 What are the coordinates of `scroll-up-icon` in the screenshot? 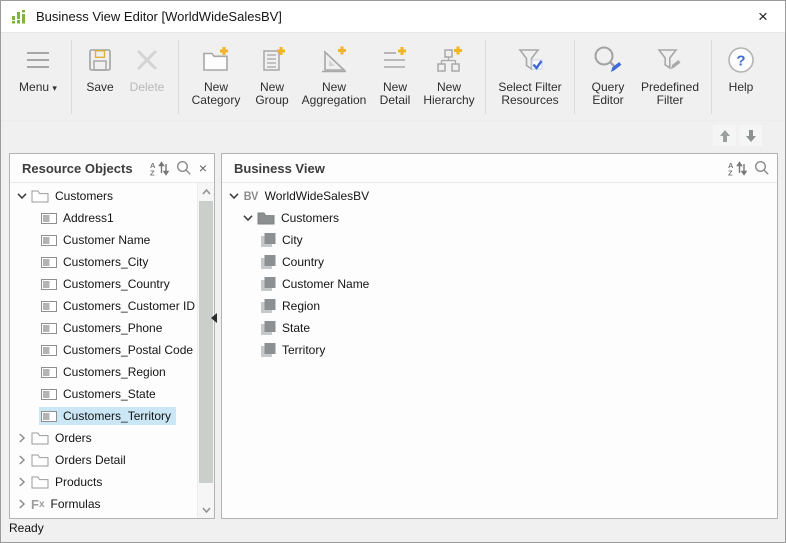 It's located at (206, 191).